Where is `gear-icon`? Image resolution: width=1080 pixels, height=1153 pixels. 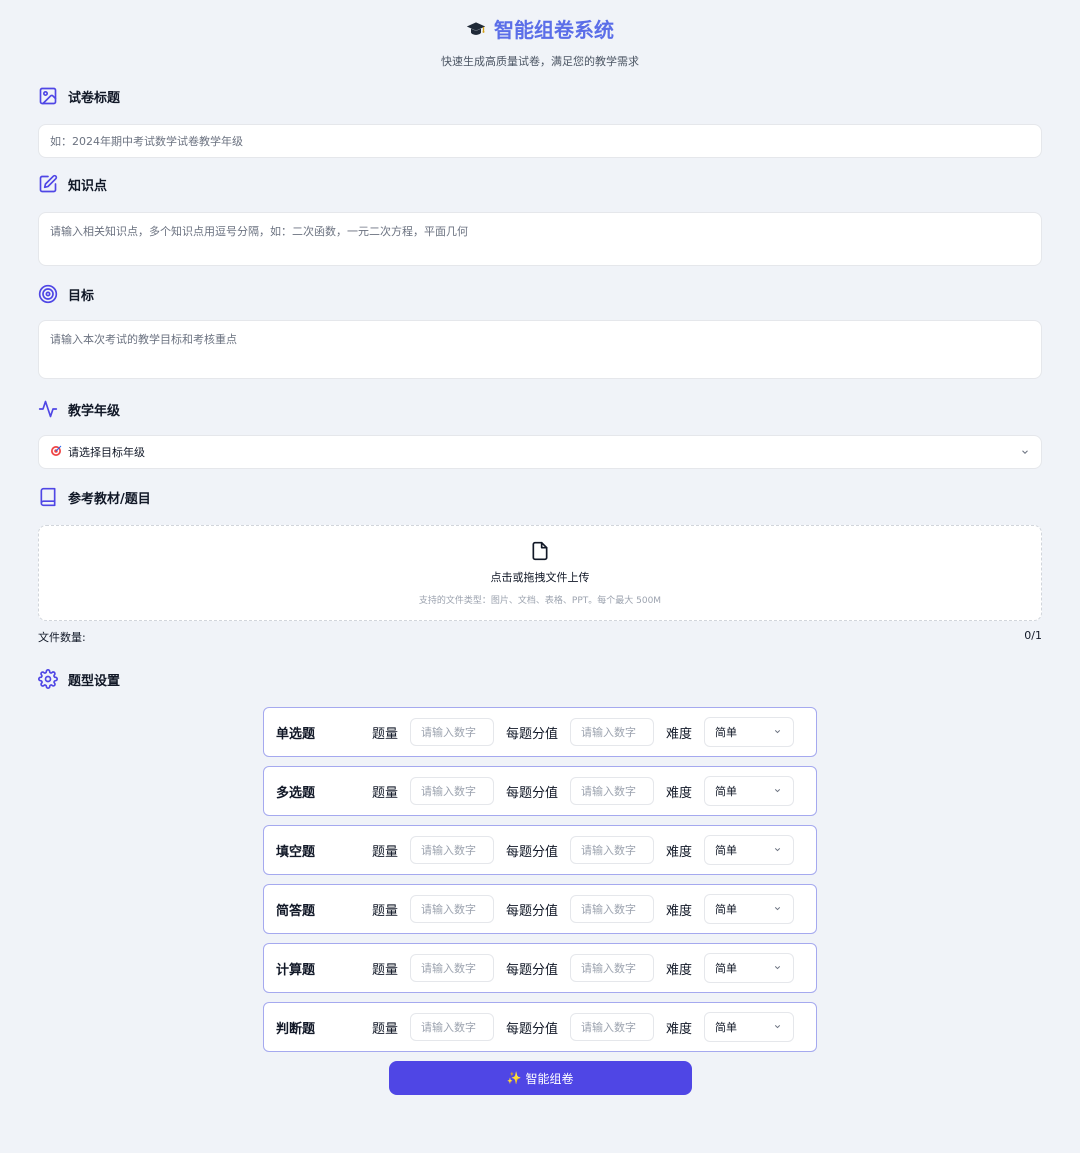
gear-icon is located at coordinates (48, 679).